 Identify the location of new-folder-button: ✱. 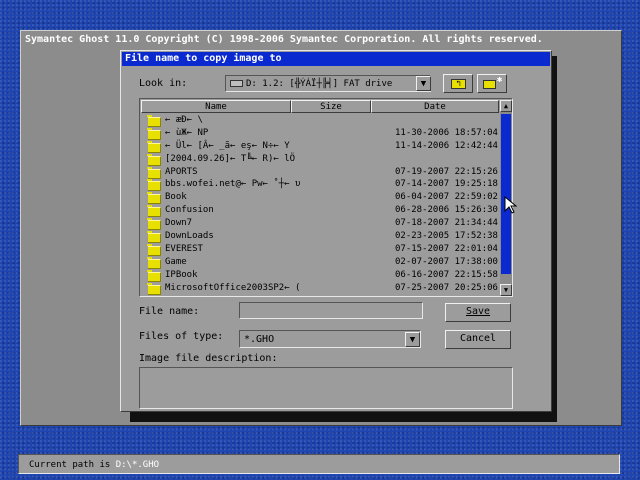
(492, 83).